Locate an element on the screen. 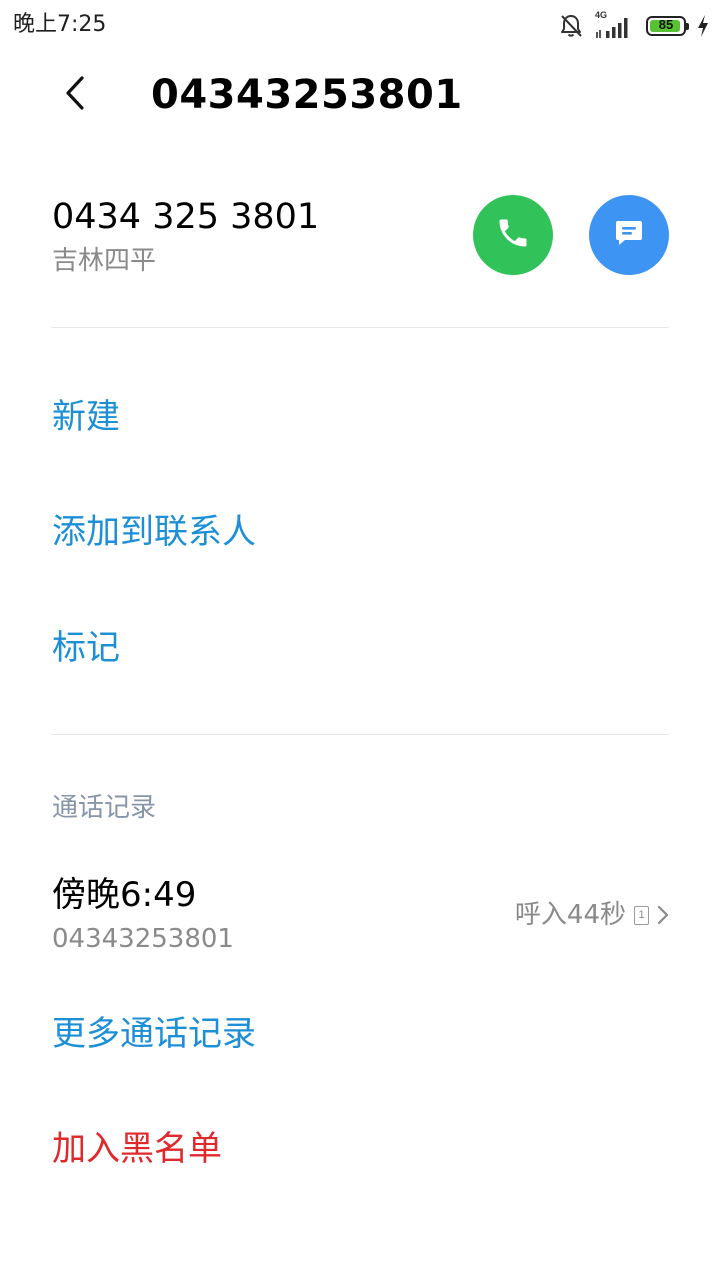 Image resolution: width=720 pixels, height=1280 pixels. message-icon is located at coordinates (629, 235).